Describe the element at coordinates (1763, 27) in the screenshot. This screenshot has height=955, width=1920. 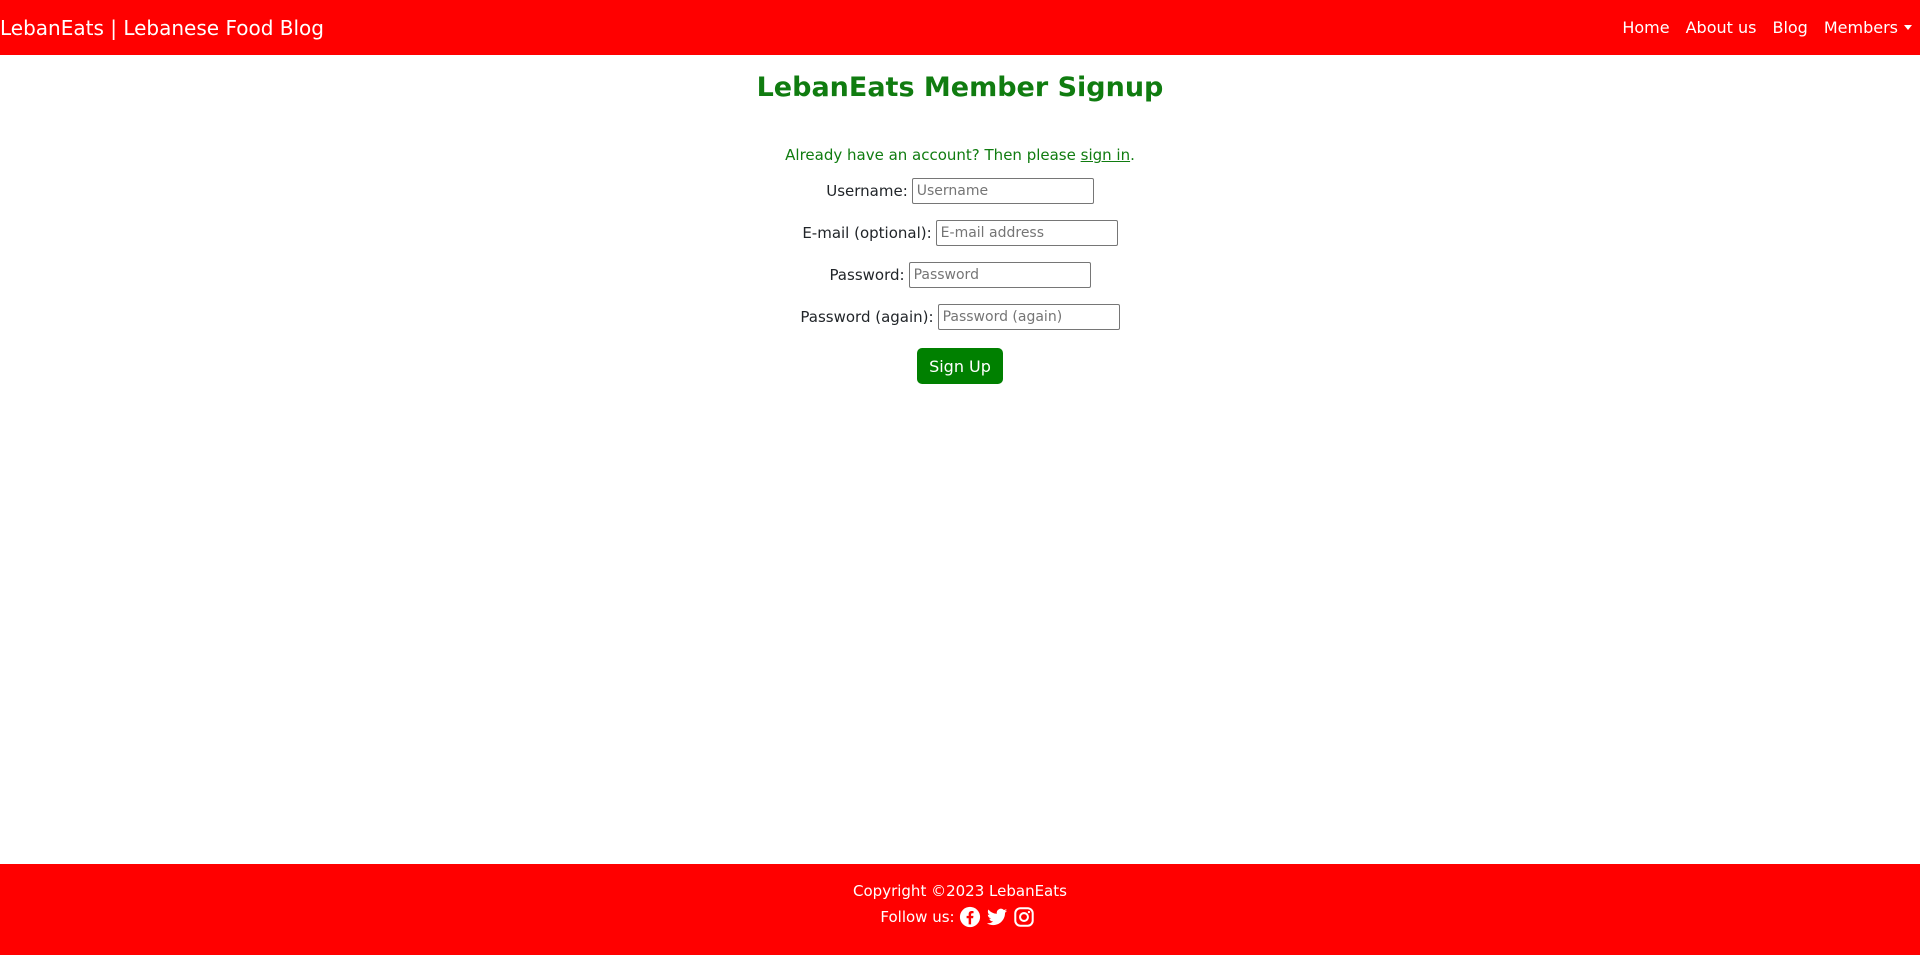
I see `nav-links: Home About us Blog Members` at that location.